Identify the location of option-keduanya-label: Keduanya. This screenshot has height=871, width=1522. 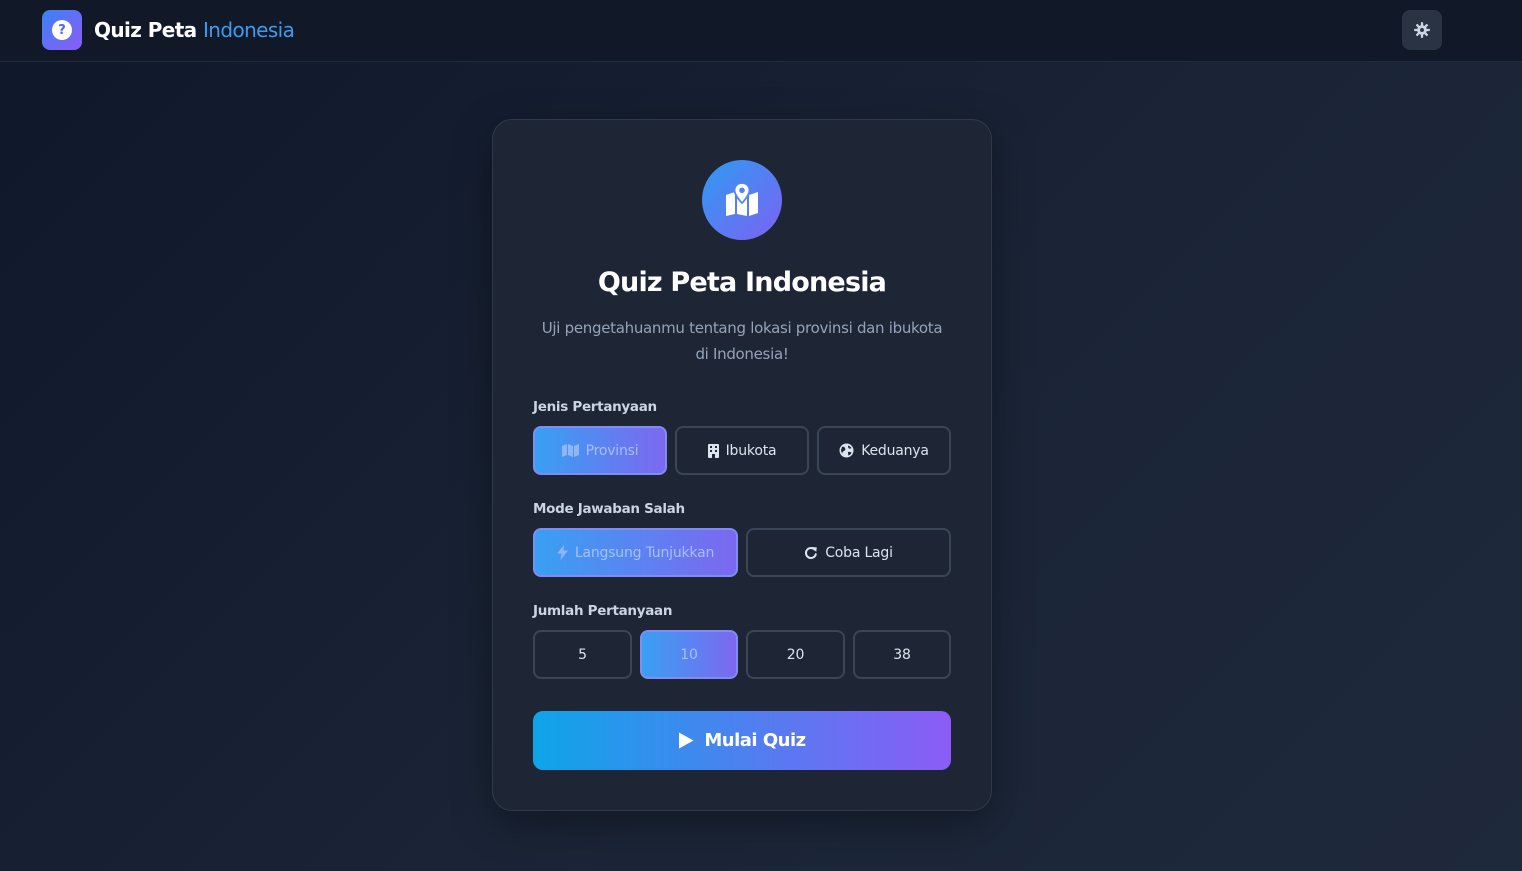
(895, 450).